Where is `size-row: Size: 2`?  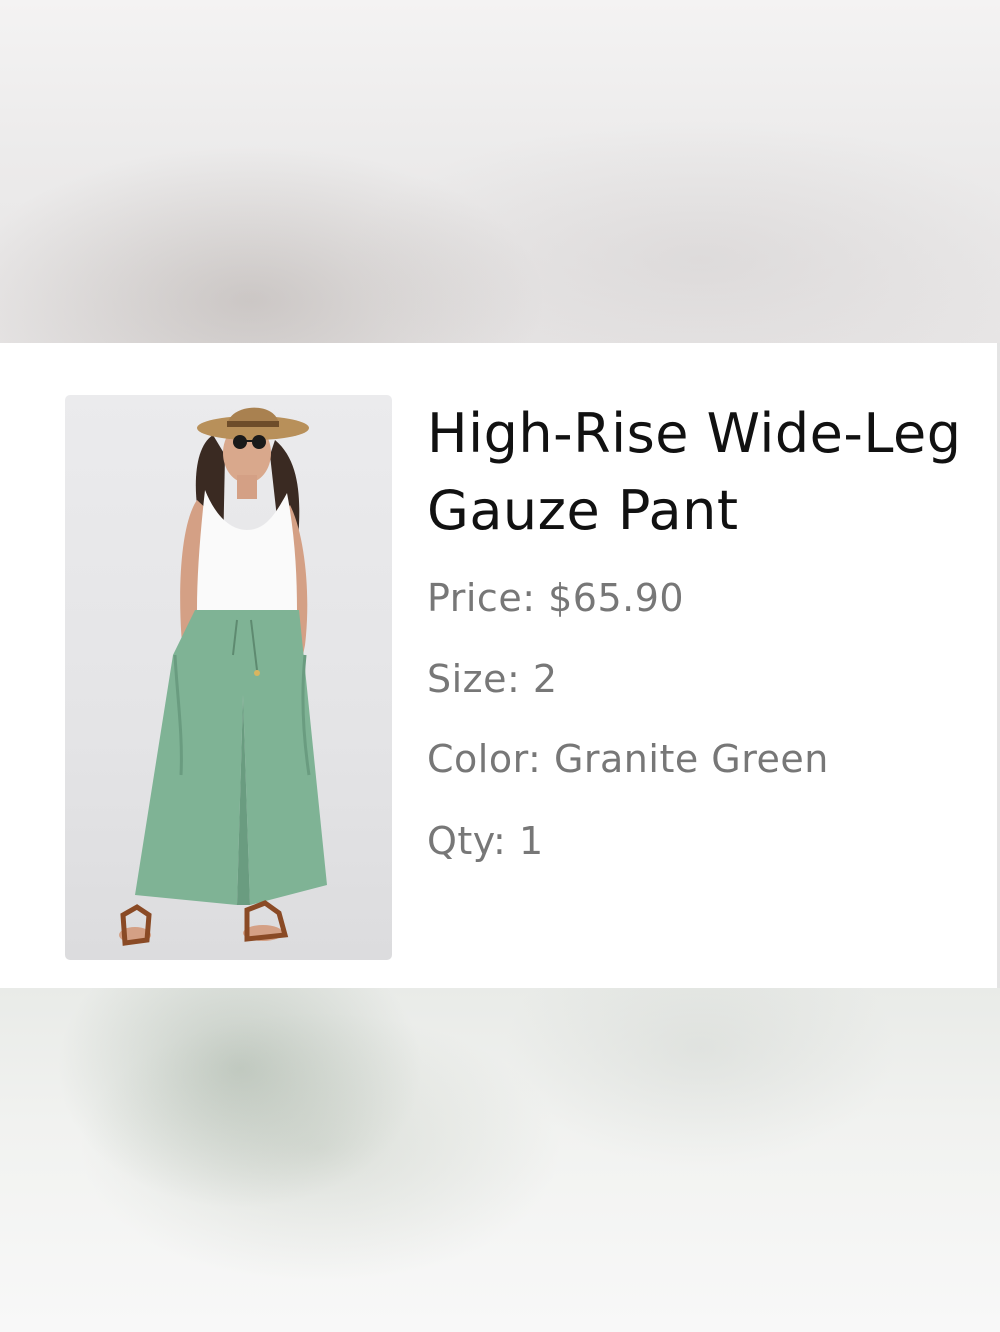
size-row: Size: 2 is located at coordinates (492, 679).